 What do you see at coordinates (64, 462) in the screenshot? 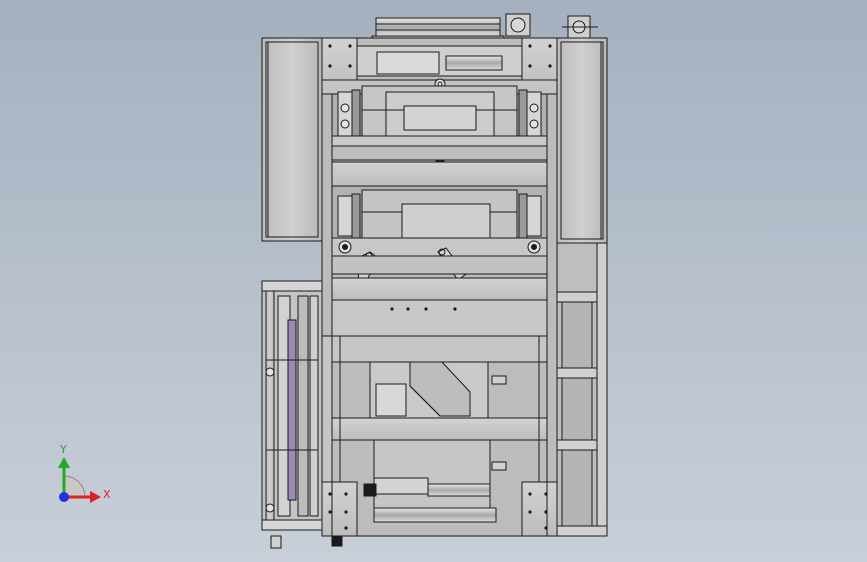
I see `y-axis-arrowhead` at bounding box center [64, 462].